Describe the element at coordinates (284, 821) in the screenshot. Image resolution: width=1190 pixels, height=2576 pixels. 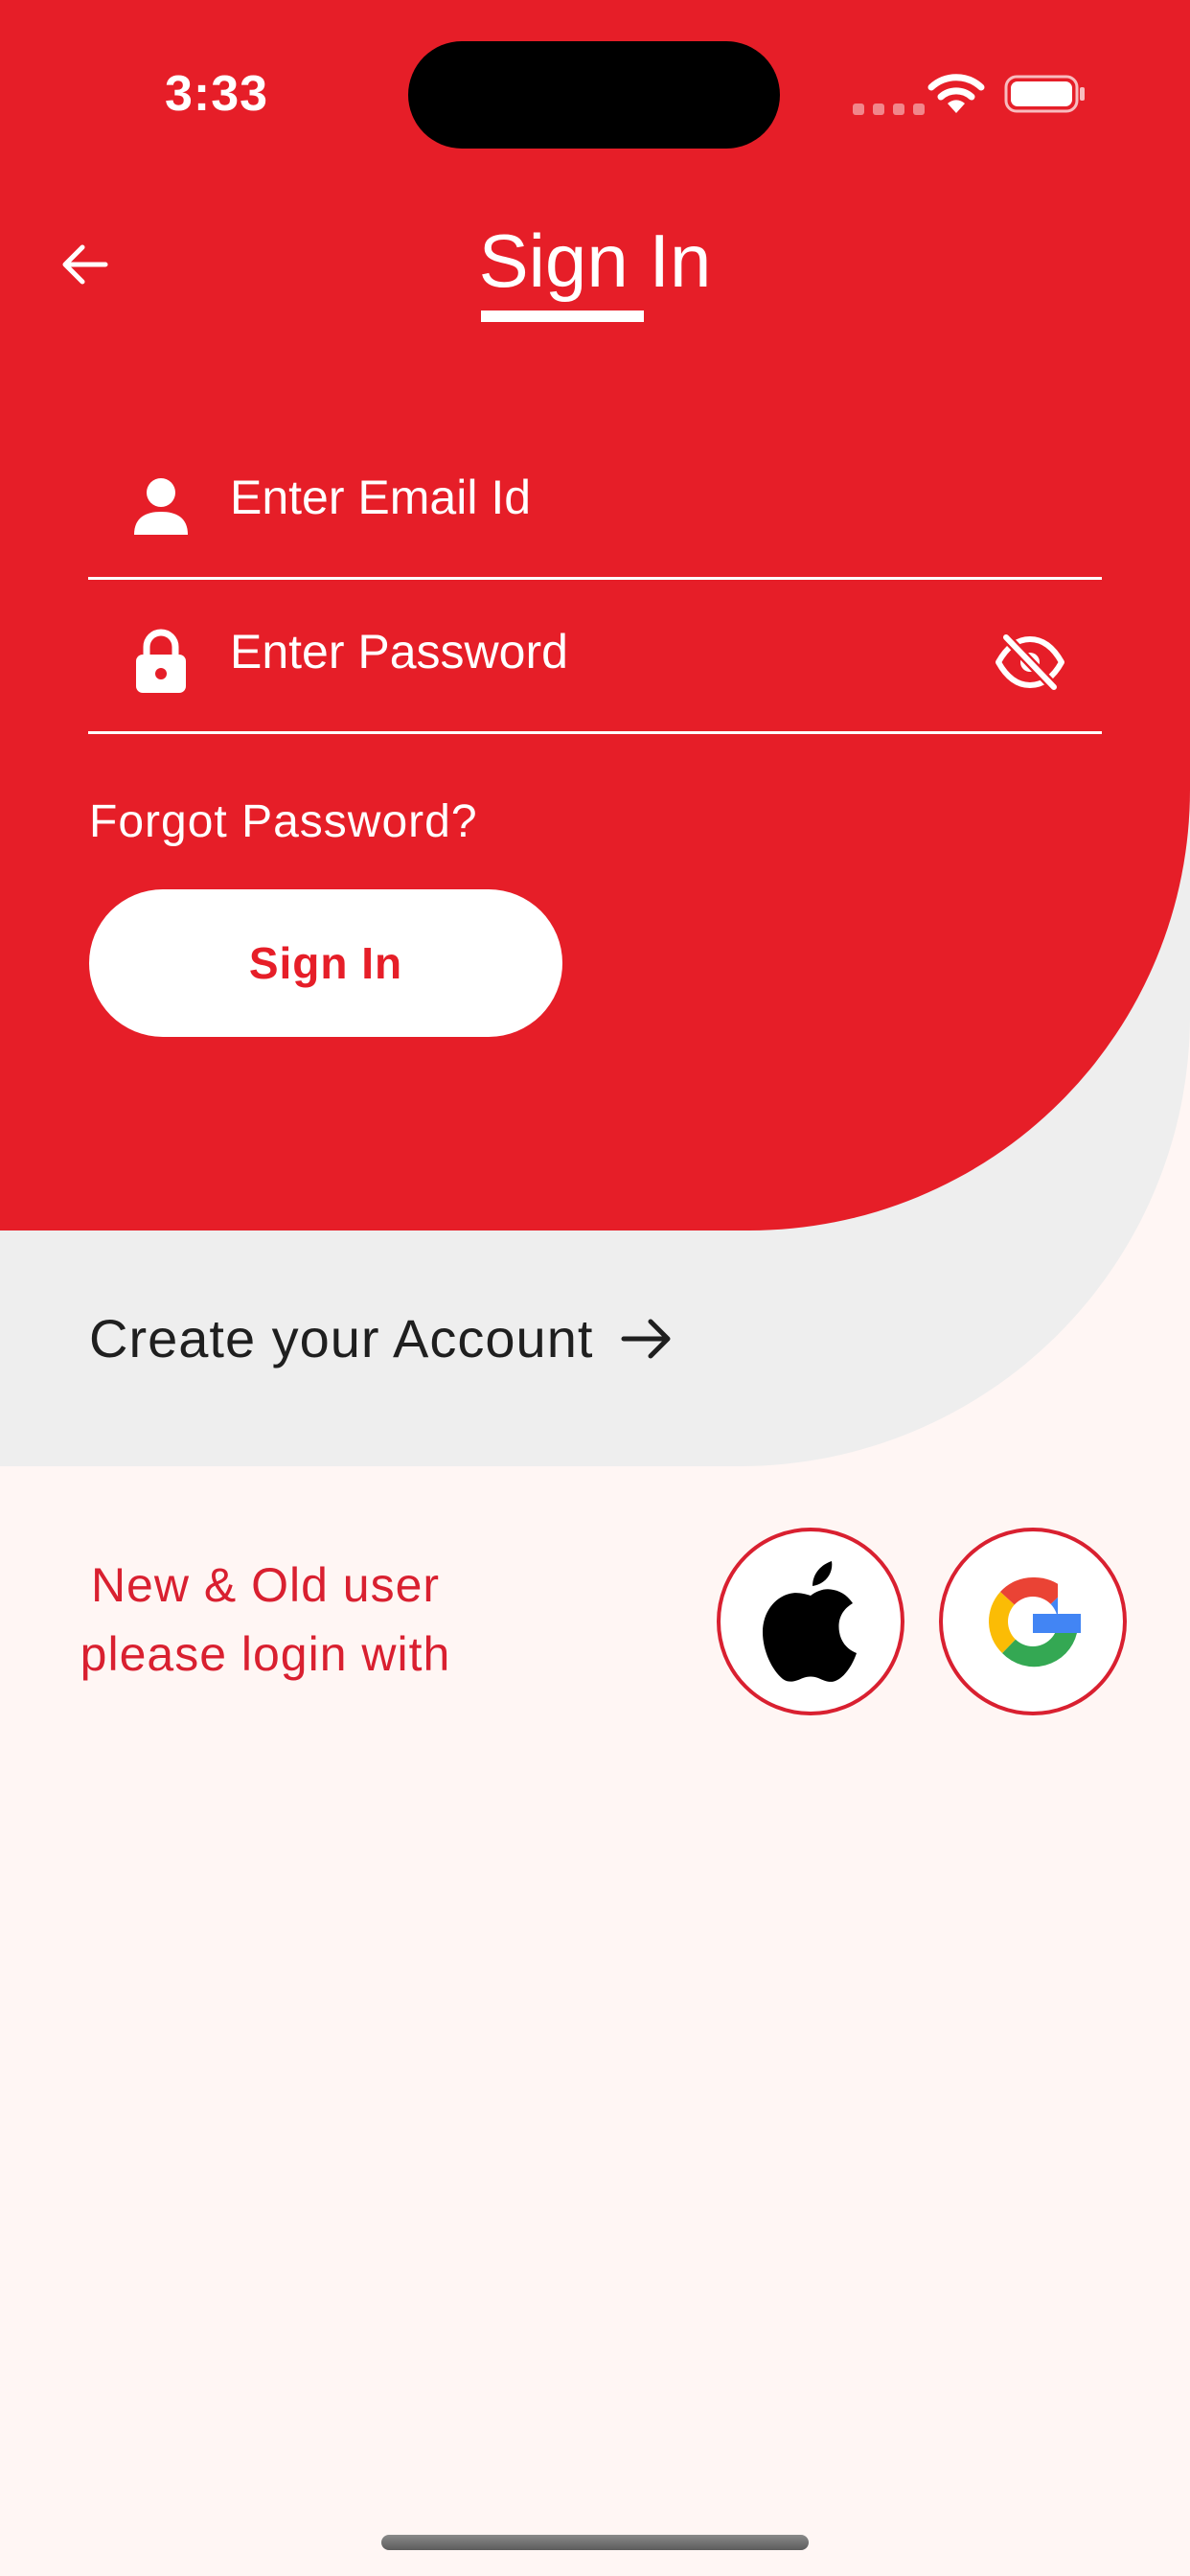
I see `forgot-password-link: Forgot Password?` at that location.